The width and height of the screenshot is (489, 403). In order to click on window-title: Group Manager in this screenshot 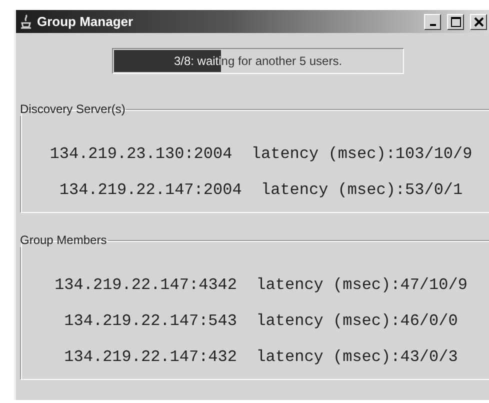, I will do `click(85, 21)`.